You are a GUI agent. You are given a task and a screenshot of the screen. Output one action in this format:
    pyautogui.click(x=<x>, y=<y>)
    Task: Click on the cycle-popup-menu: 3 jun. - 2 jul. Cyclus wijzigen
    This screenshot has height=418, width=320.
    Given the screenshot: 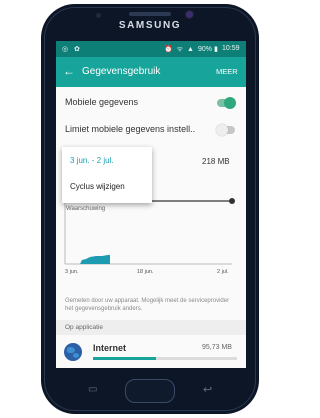 What is the action you would take?
    pyautogui.click(x=107, y=175)
    